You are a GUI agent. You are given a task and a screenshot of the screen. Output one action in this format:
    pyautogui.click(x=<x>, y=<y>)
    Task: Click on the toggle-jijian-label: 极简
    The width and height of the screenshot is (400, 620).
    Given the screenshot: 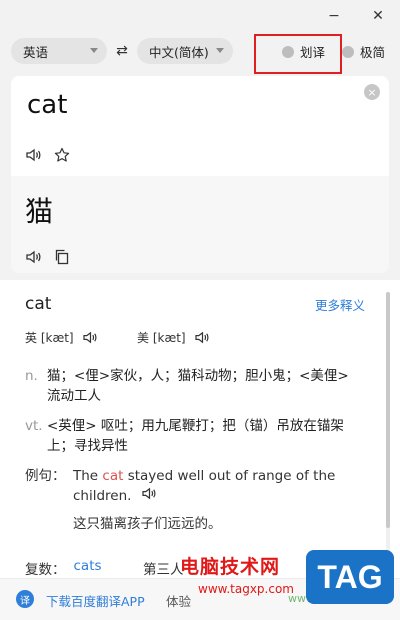 What is the action you would take?
    pyautogui.click(x=373, y=52)
    